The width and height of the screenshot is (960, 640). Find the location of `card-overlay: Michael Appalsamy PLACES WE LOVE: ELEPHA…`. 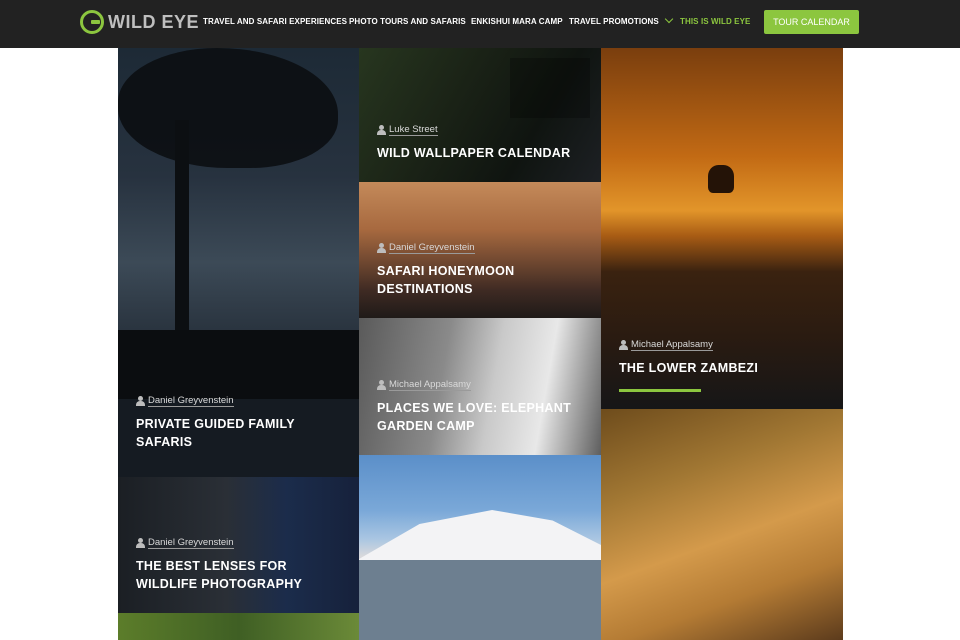

card-overlay: Michael Appalsamy PLACES WE LOVE: ELEPHA… is located at coordinates (480, 407).